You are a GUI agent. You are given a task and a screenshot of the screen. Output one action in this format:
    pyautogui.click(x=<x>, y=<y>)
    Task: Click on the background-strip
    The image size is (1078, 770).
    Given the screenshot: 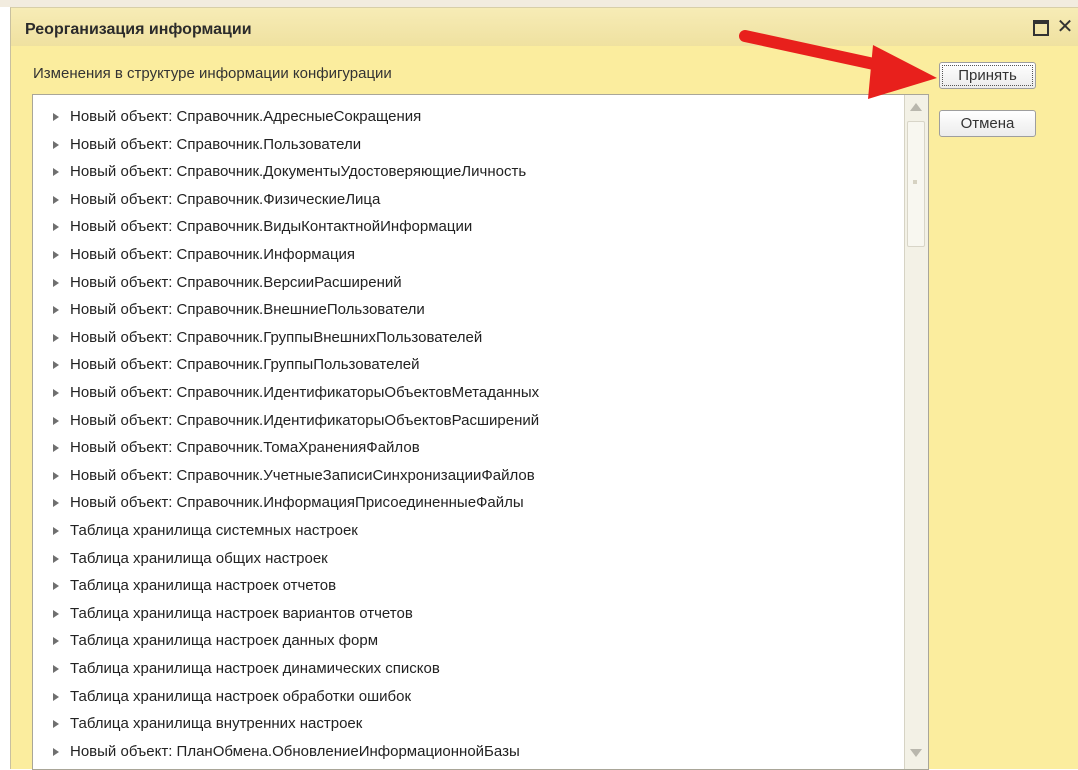 What is the action you would take?
    pyautogui.click(x=539, y=3)
    